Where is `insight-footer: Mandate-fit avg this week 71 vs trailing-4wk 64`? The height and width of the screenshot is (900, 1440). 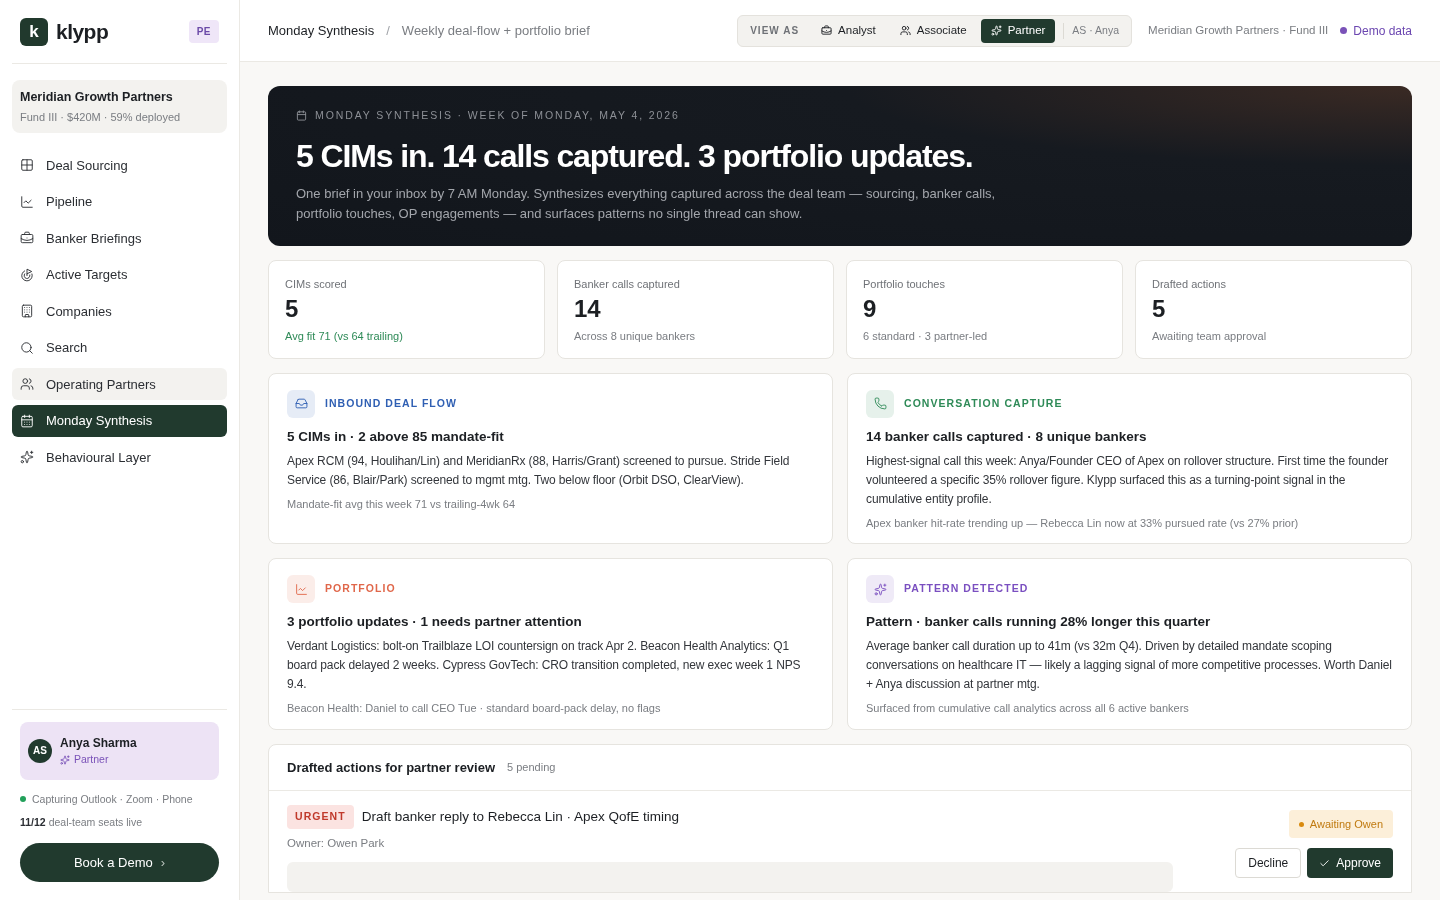 insight-footer: Mandate-fit avg this week 71 vs trailing-4wk 64 is located at coordinates (550, 504).